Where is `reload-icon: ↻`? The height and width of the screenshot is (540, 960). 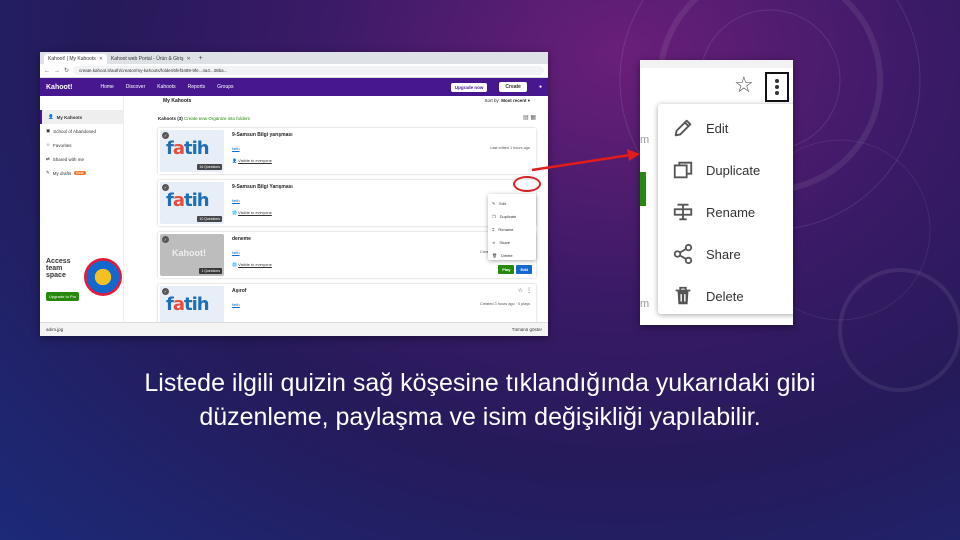
reload-icon: ↻ is located at coordinates (66, 70).